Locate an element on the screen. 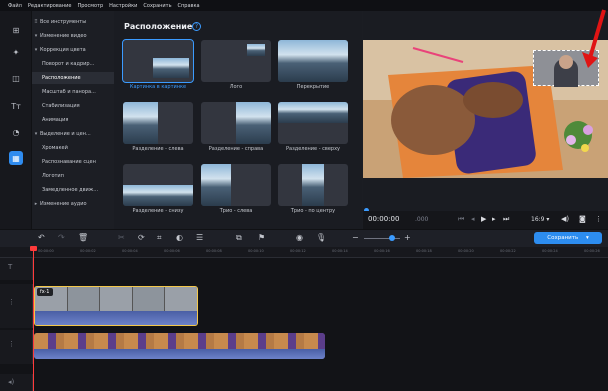 This screenshot has width=608, height=391. preset-logo: Лого is located at coordinates (236, 70).